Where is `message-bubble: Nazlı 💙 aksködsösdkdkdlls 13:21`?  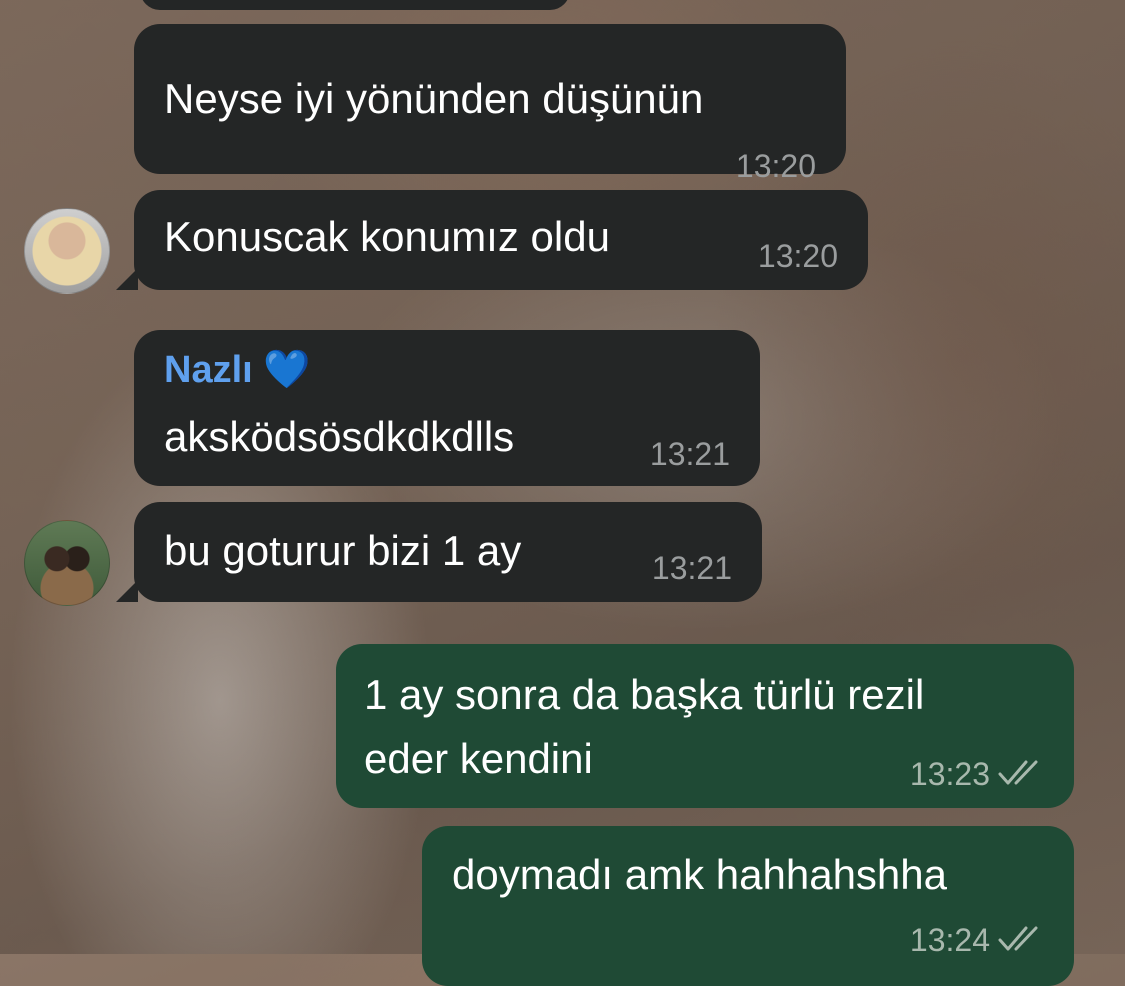 message-bubble: Nazlı 💙 aksködsösdkdkdlls 13:21 is located at coordinates (447, 408).